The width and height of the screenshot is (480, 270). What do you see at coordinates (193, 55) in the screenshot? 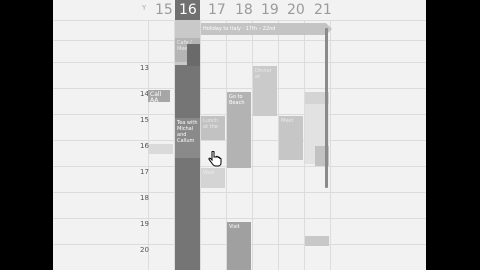
I see `event-dark-marker` at bounding box center [193, 55].